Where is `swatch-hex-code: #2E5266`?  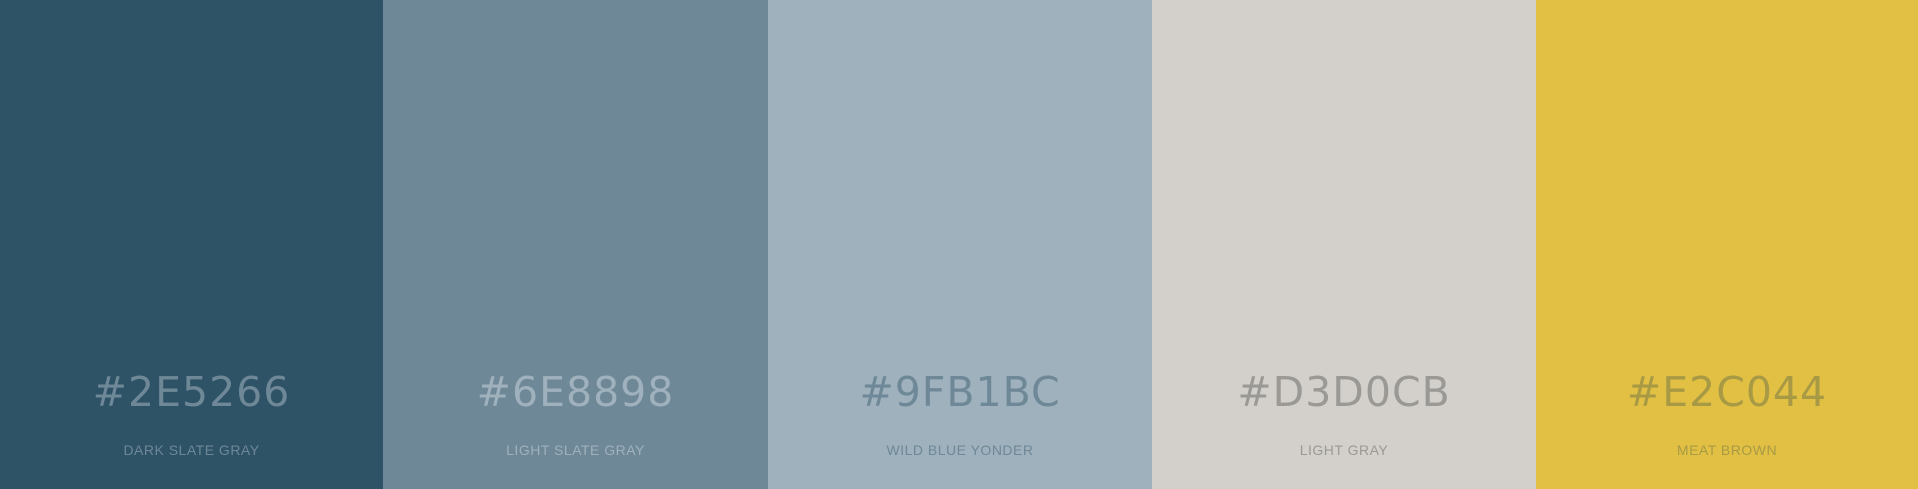
swatch-hex-code: #2E5266 is located at coordinates (191, 392).